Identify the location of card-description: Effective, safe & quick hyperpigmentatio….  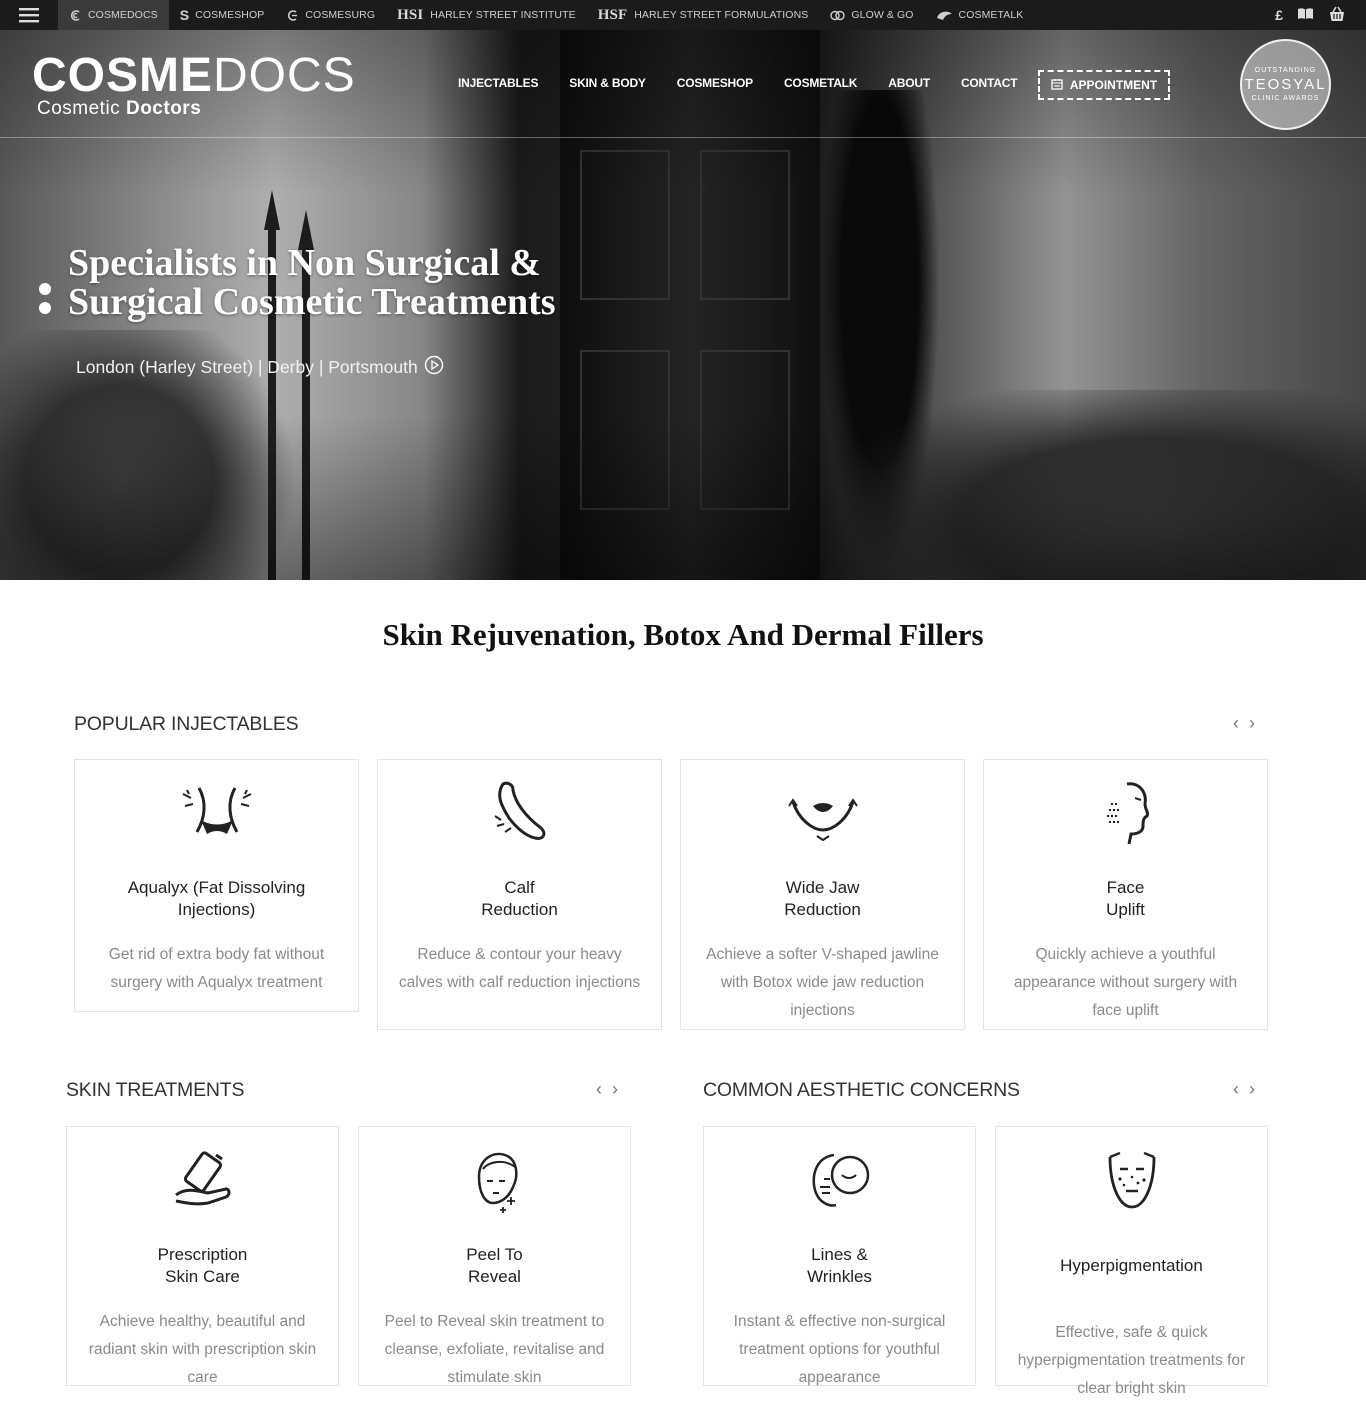
(1131, 1360).